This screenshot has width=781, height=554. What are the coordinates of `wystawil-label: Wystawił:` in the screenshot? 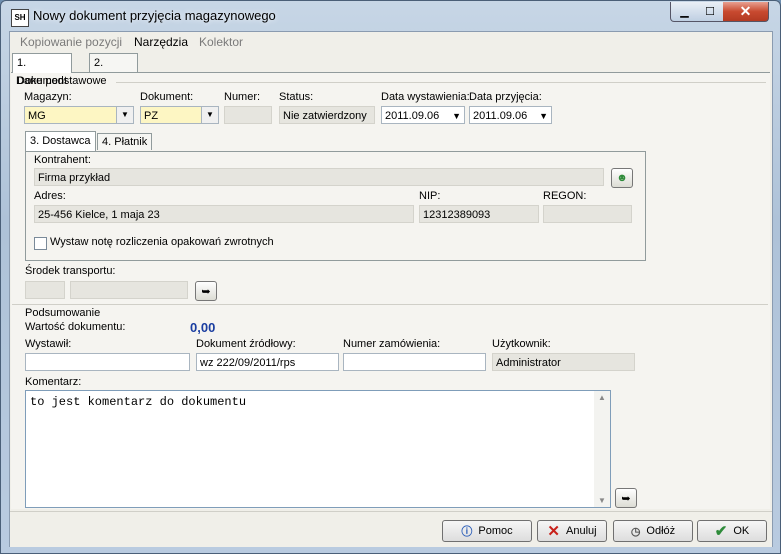 It's located at (48, 344).